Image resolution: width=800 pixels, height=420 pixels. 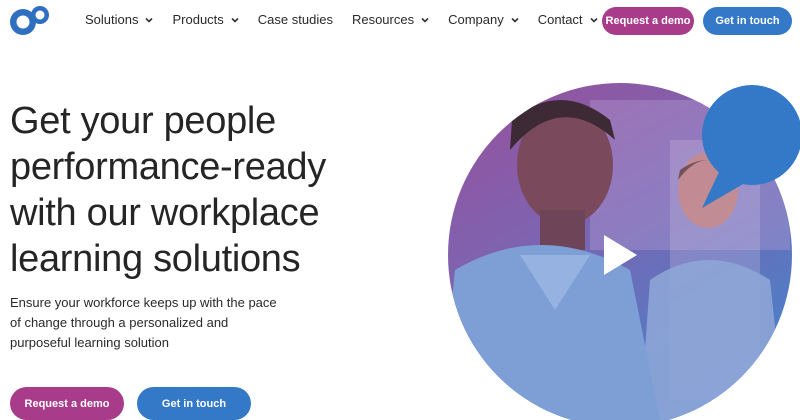 I want to click on nav-item-company: Company, so click(x=483, y=19).